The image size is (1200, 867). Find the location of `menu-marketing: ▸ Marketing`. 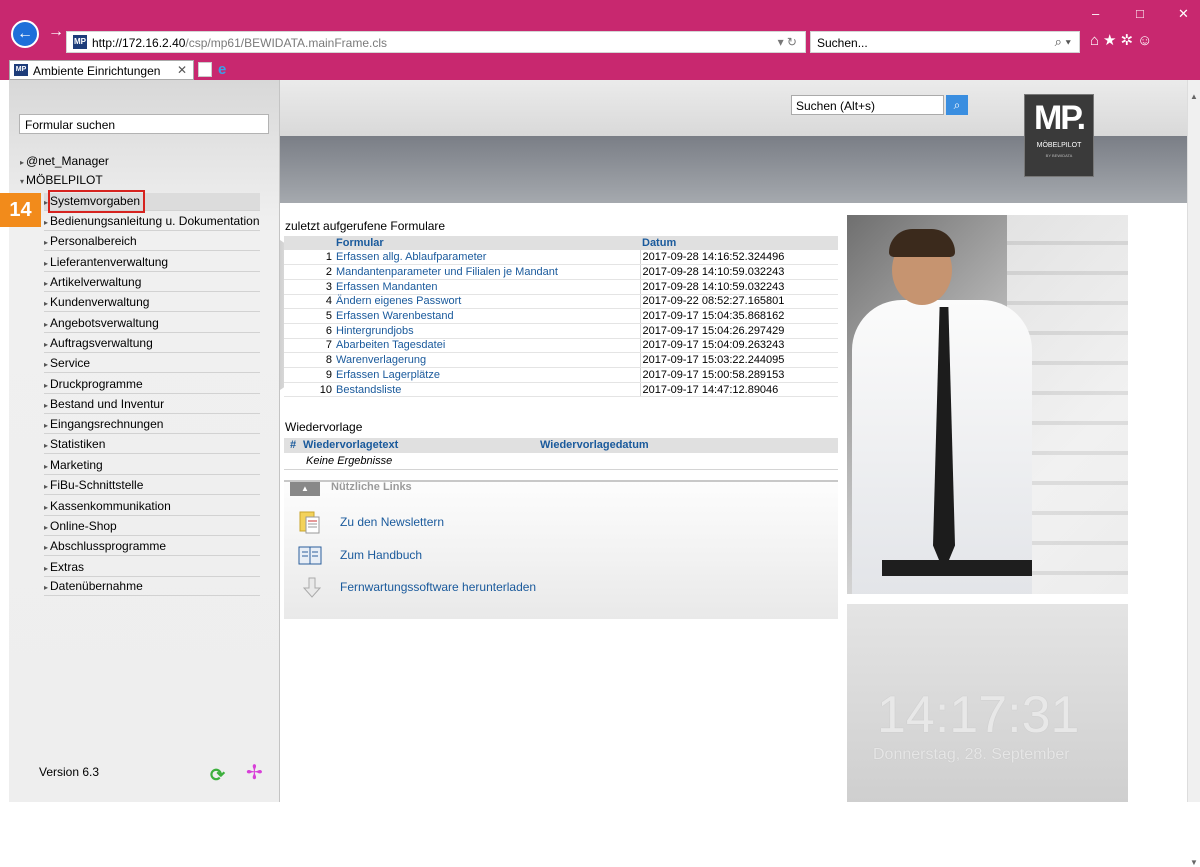

menu-marketing: ▸ Marketing is located at coordinates (152, 465).